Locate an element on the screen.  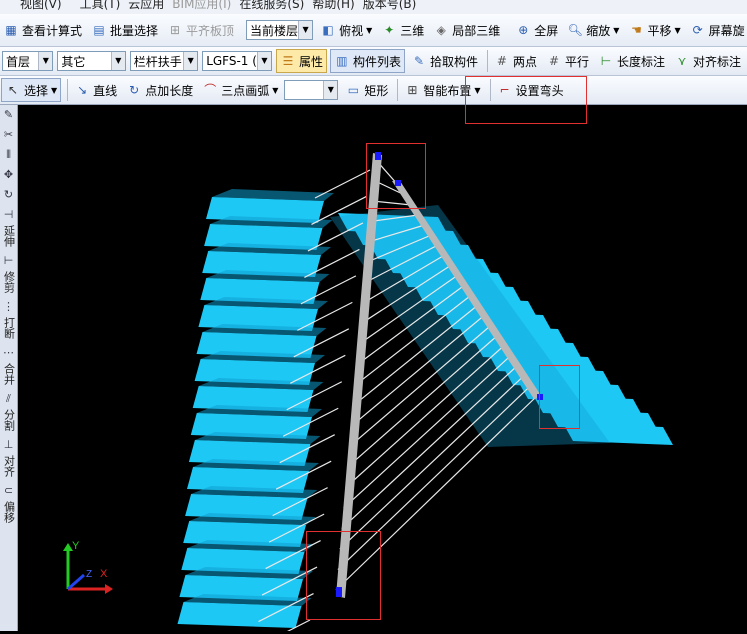
rectangle-icon: ▭ is located at coordinates (353, 90).